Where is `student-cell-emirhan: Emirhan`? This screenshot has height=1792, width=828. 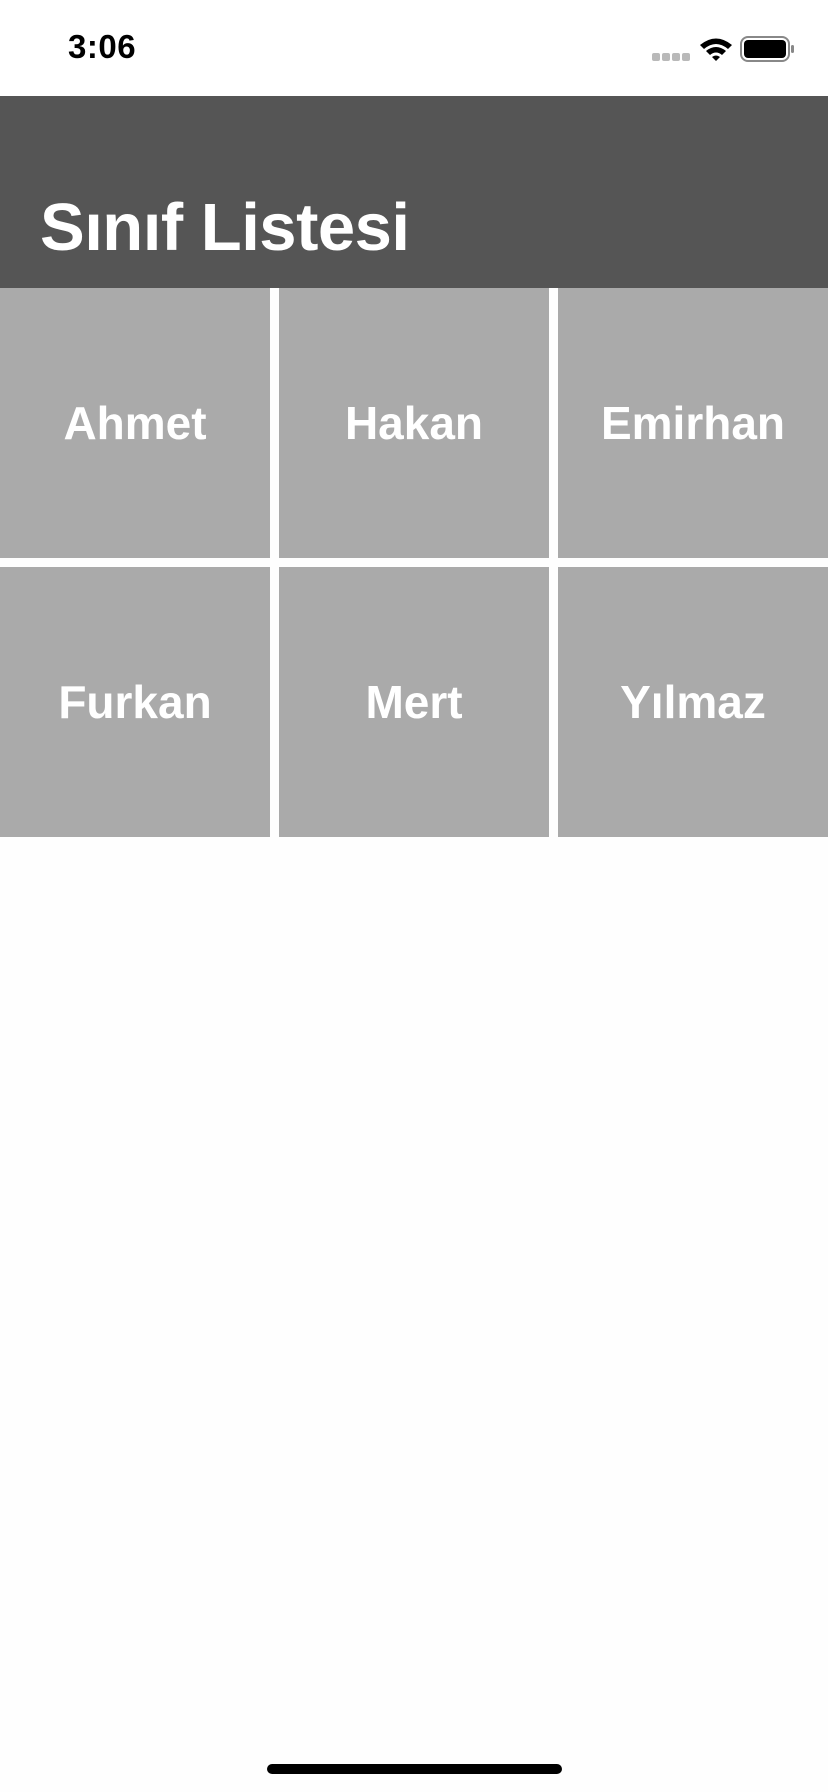
student-cell-emirhan: Emirhan is located at coordinates (693, 423).